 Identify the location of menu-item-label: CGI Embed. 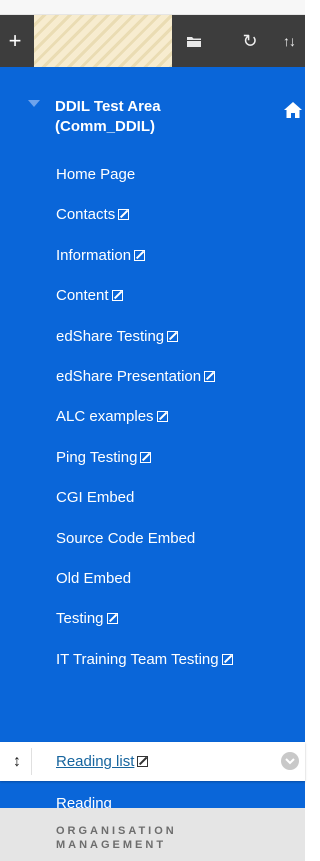
(95, 498).